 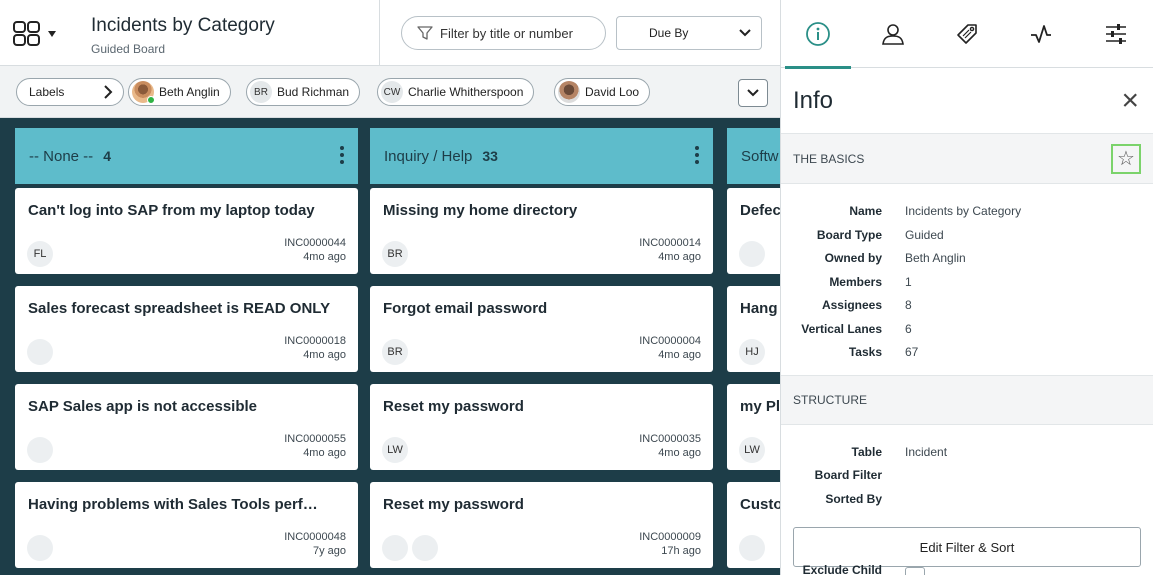 I want to click on property-row: Sorted By, so click(x=967, y=500).